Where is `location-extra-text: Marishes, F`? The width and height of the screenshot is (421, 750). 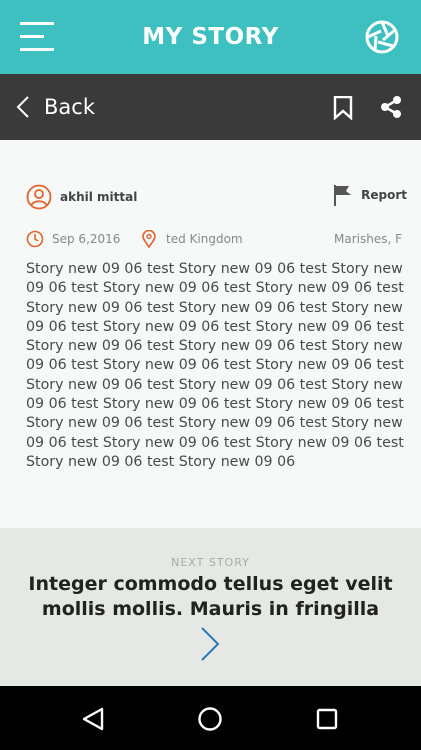
location-extra-text: Marishes, F is located at coordinates (368, 239).